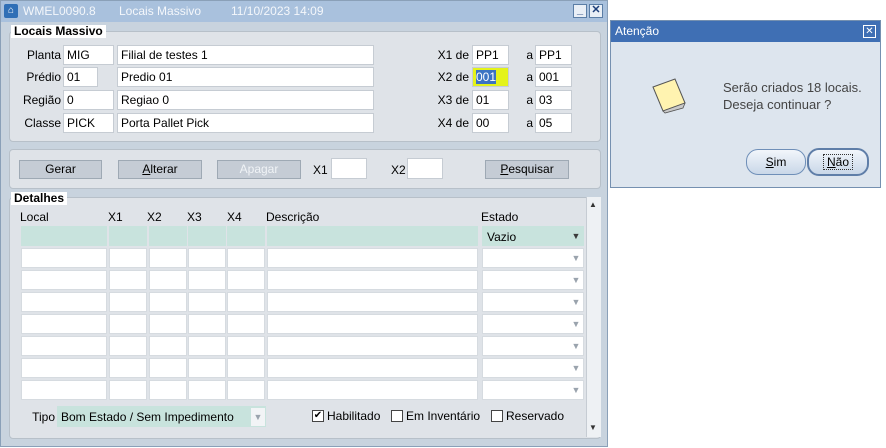 Image resolution: width=886 pixels, height=448 pixels. What do you see at coordinates (245, 77) in the screenshot?
I see `predio-desc-field: Predio 01` at bounding box center [245, 77].